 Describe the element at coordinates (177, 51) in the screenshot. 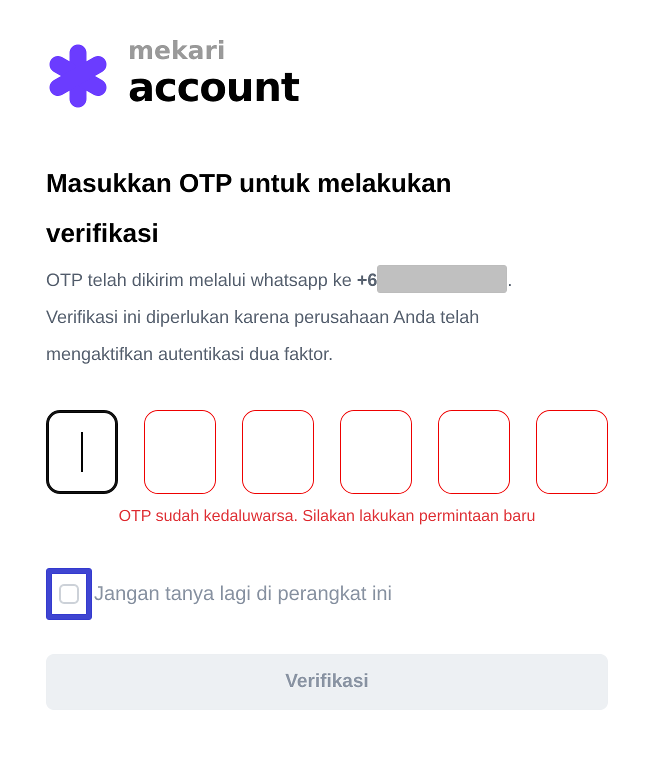

I see `logo-brand-text: mekari` at that location.